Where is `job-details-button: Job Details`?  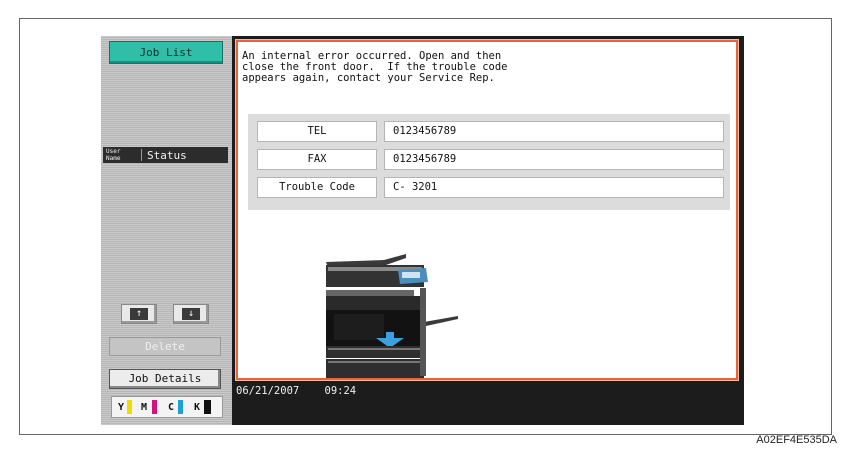
job-details-button: Job Details is located at coordinates (165, 379).